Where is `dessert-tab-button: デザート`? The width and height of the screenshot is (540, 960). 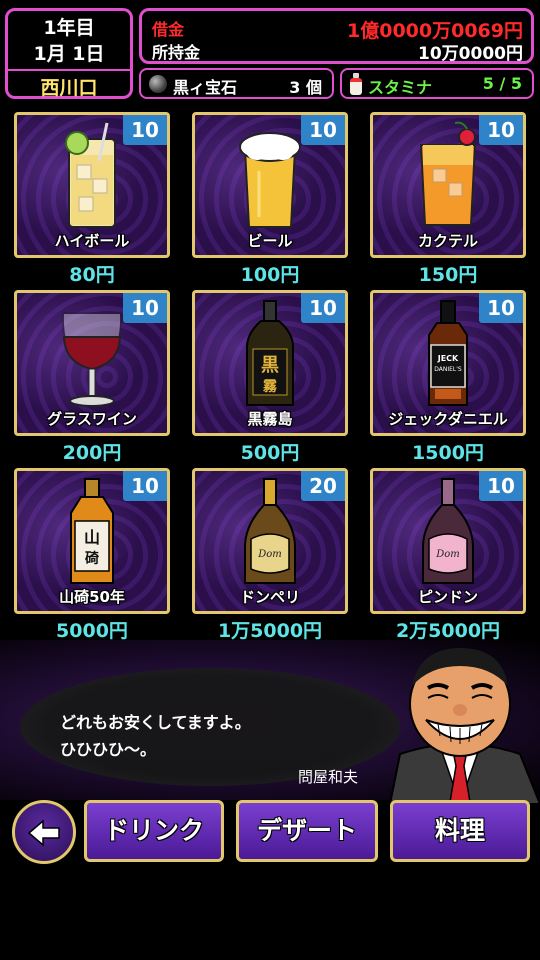 dessert-tab-button: デザート is located at coordinates (307, 831).